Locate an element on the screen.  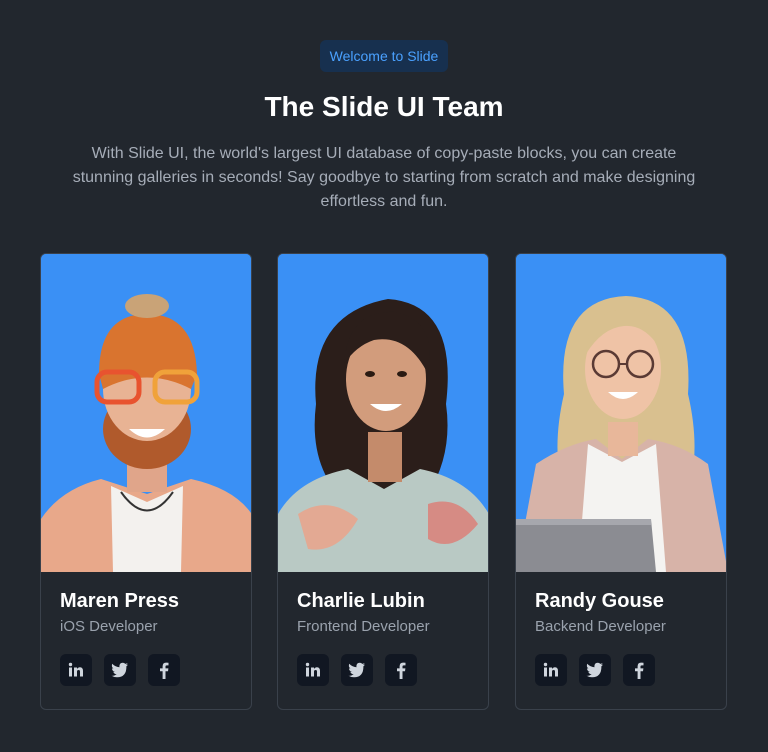
member-role: Frontend Developer is located at coordinates (363, 626).